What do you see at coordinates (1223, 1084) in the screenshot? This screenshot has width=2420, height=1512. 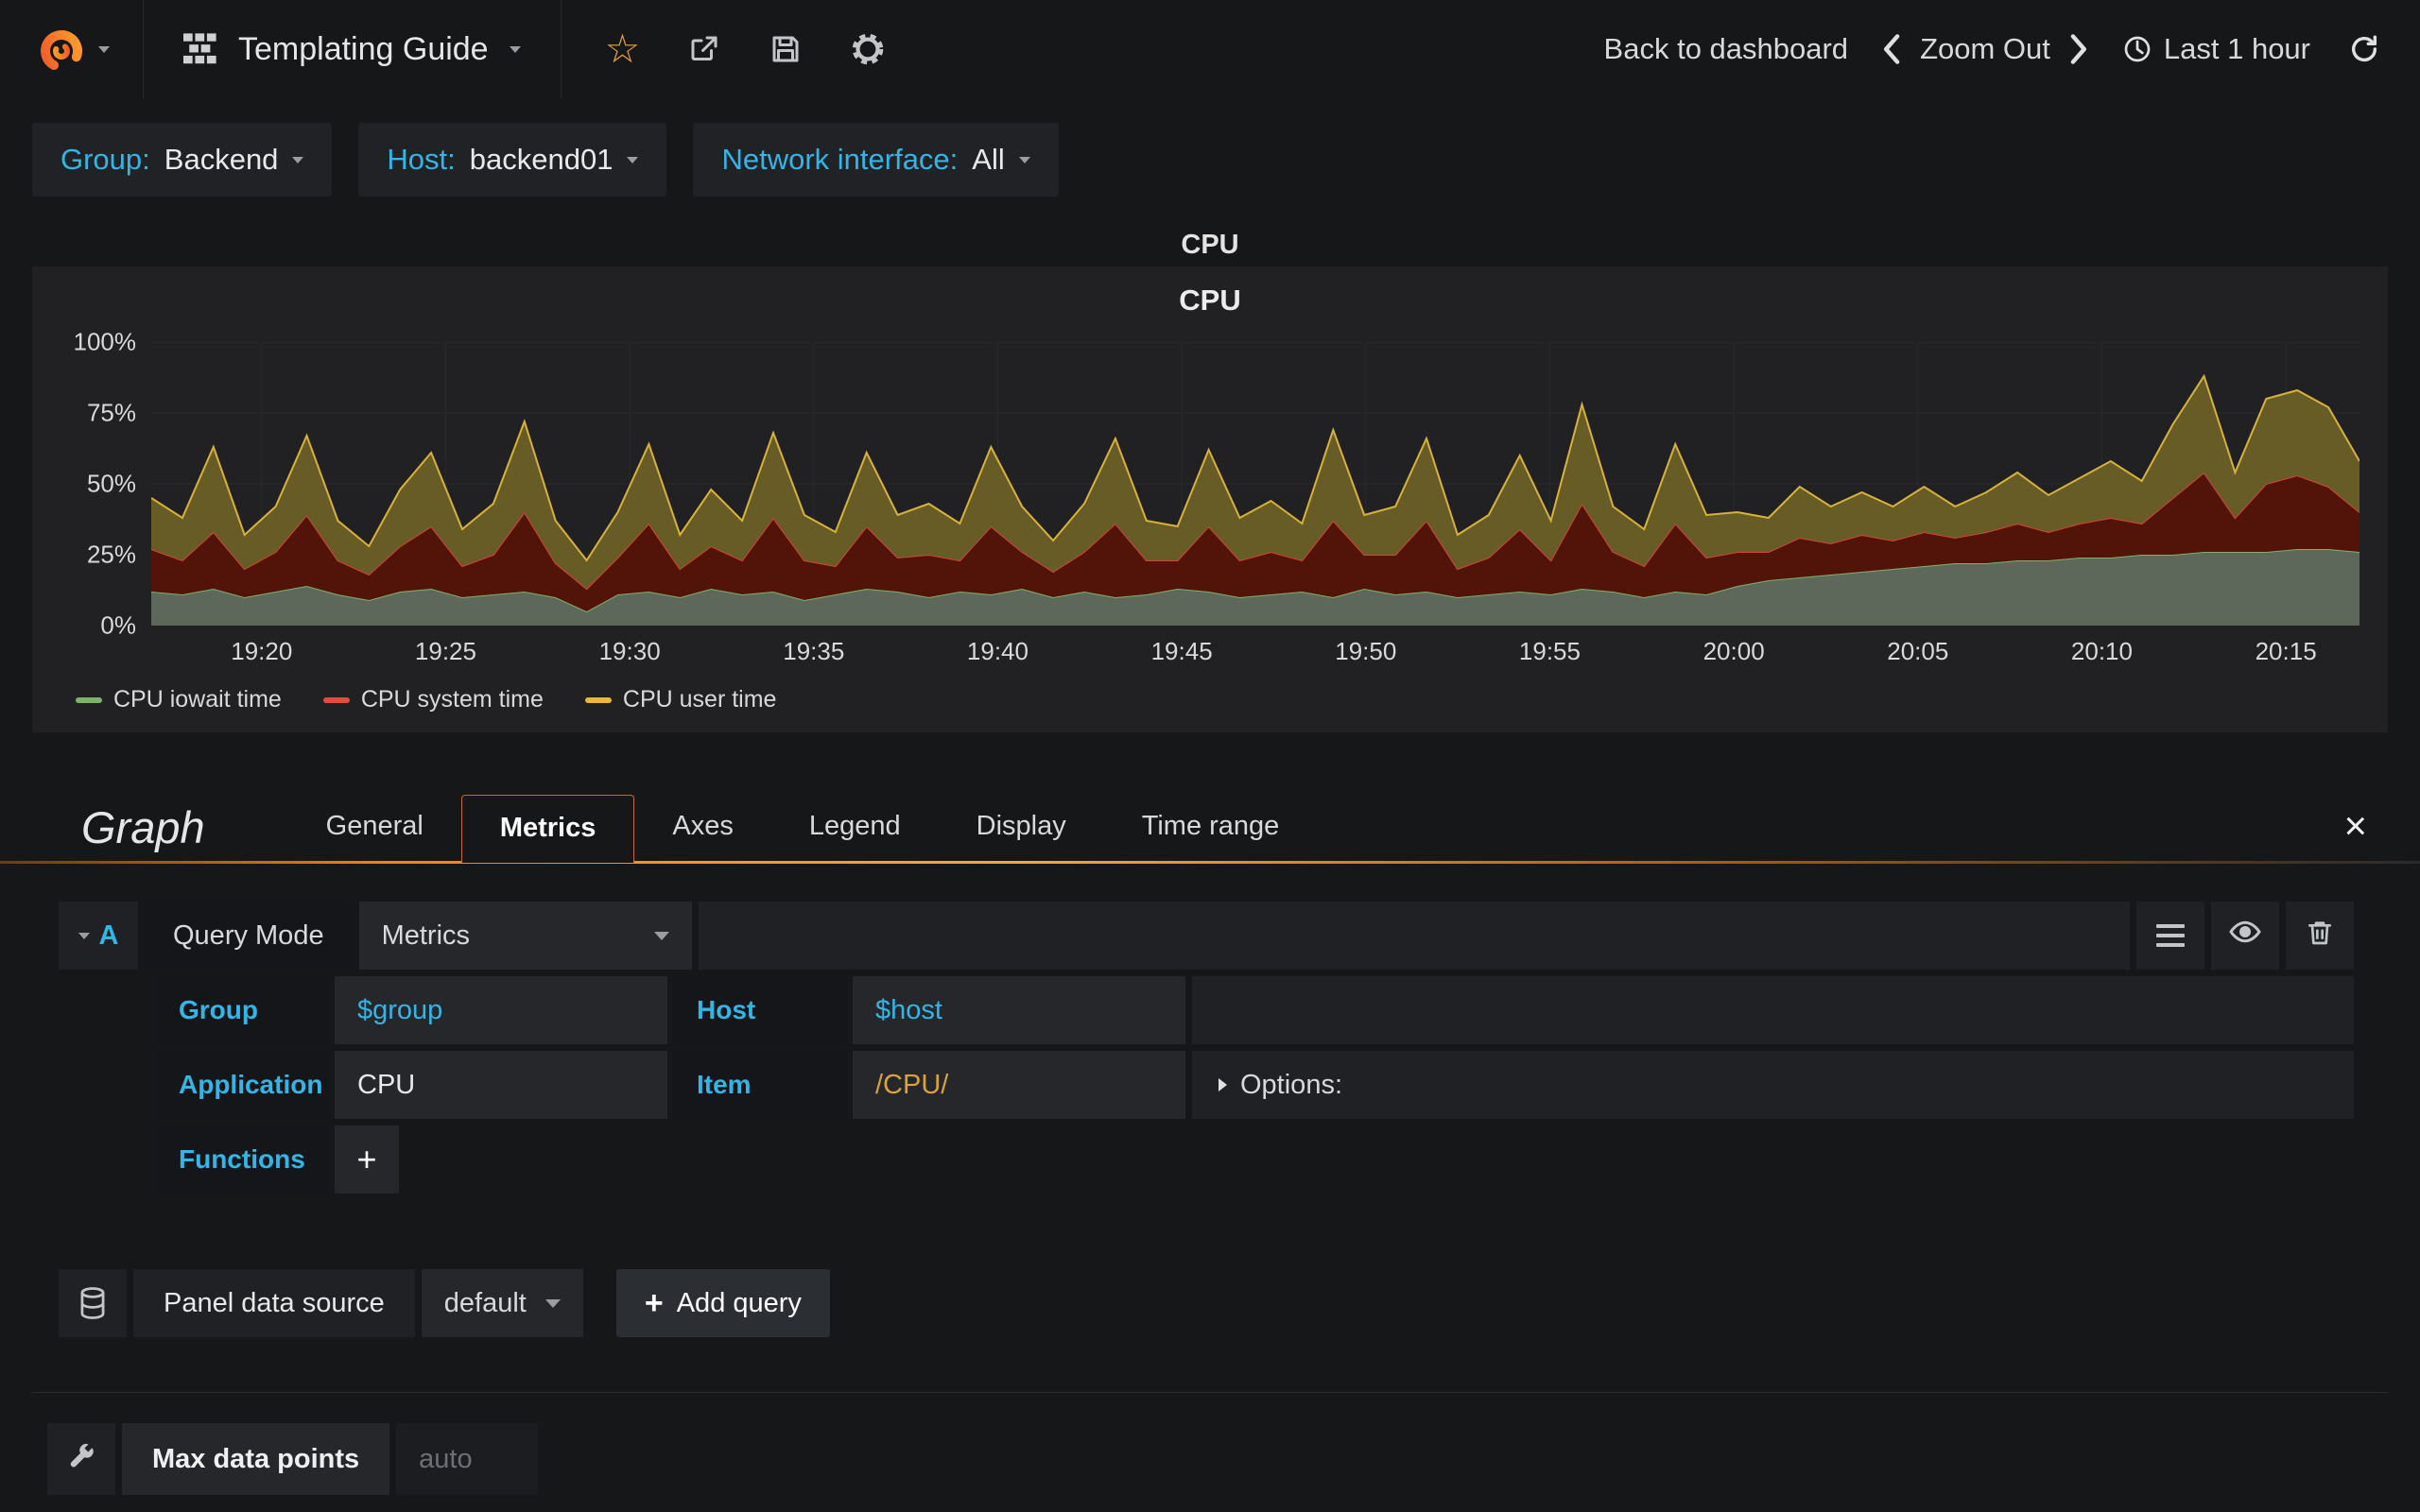 I see `options-caret-icon` at bounding box center [1223, 1084].